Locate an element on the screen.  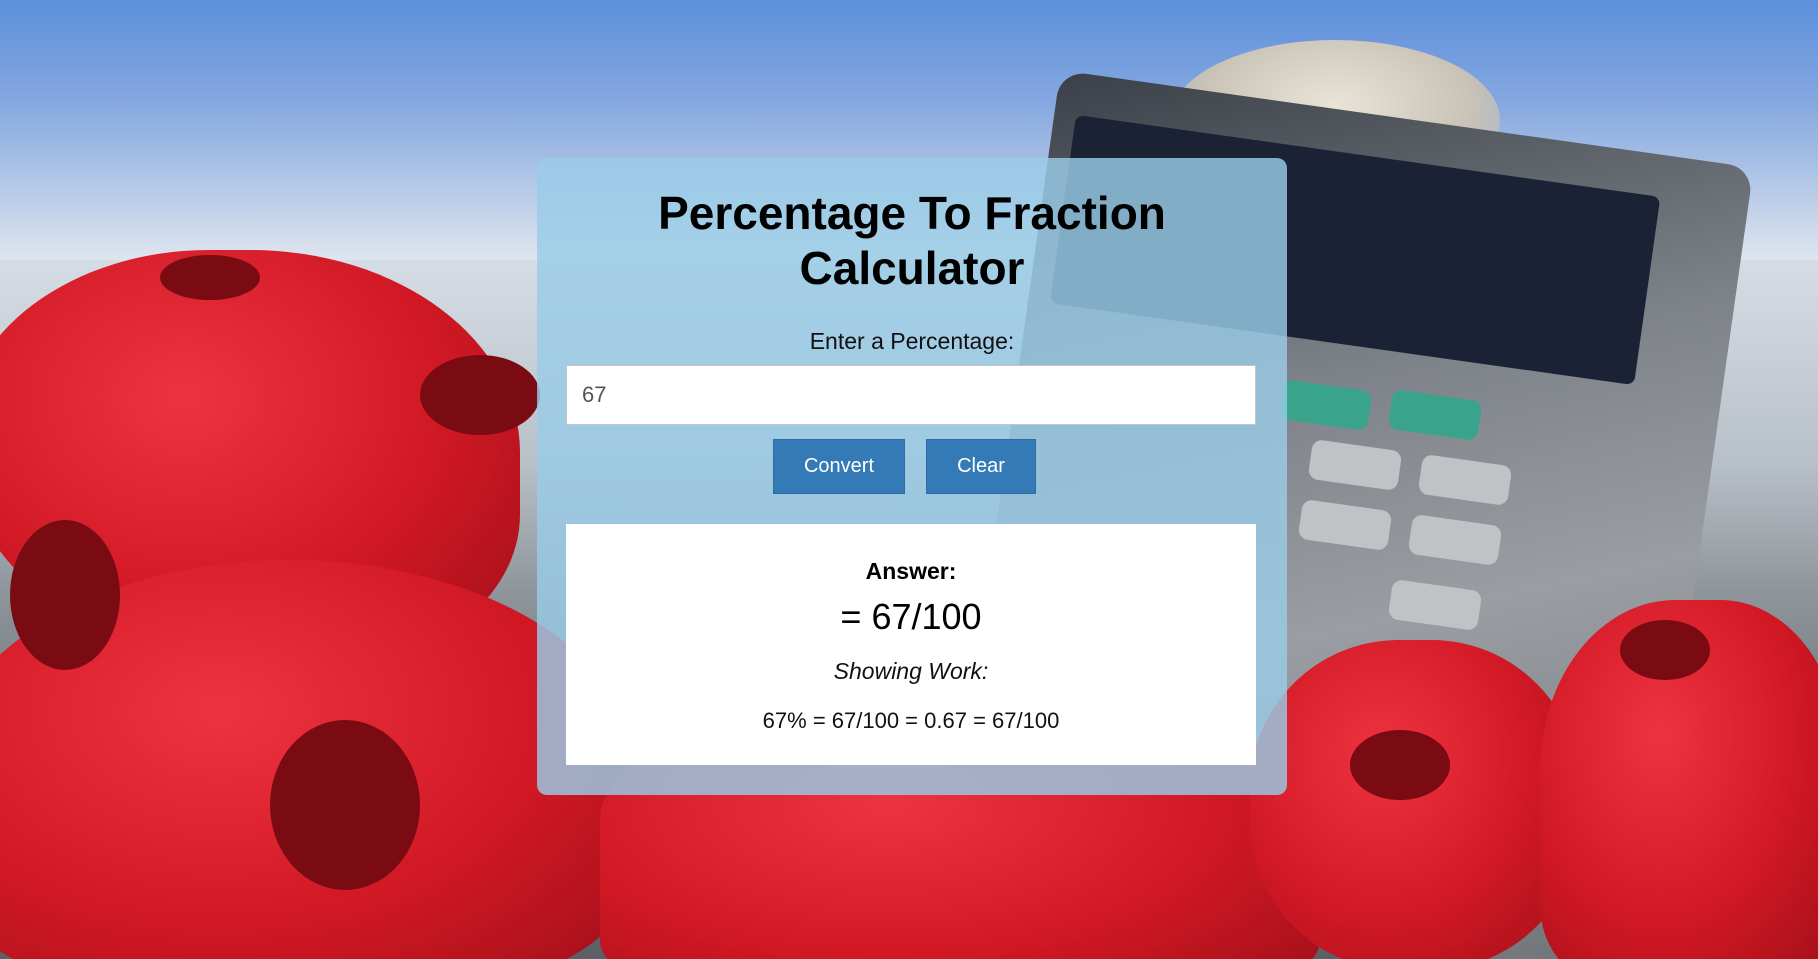
convert-button: Convert is located at coordinates (839, 466).